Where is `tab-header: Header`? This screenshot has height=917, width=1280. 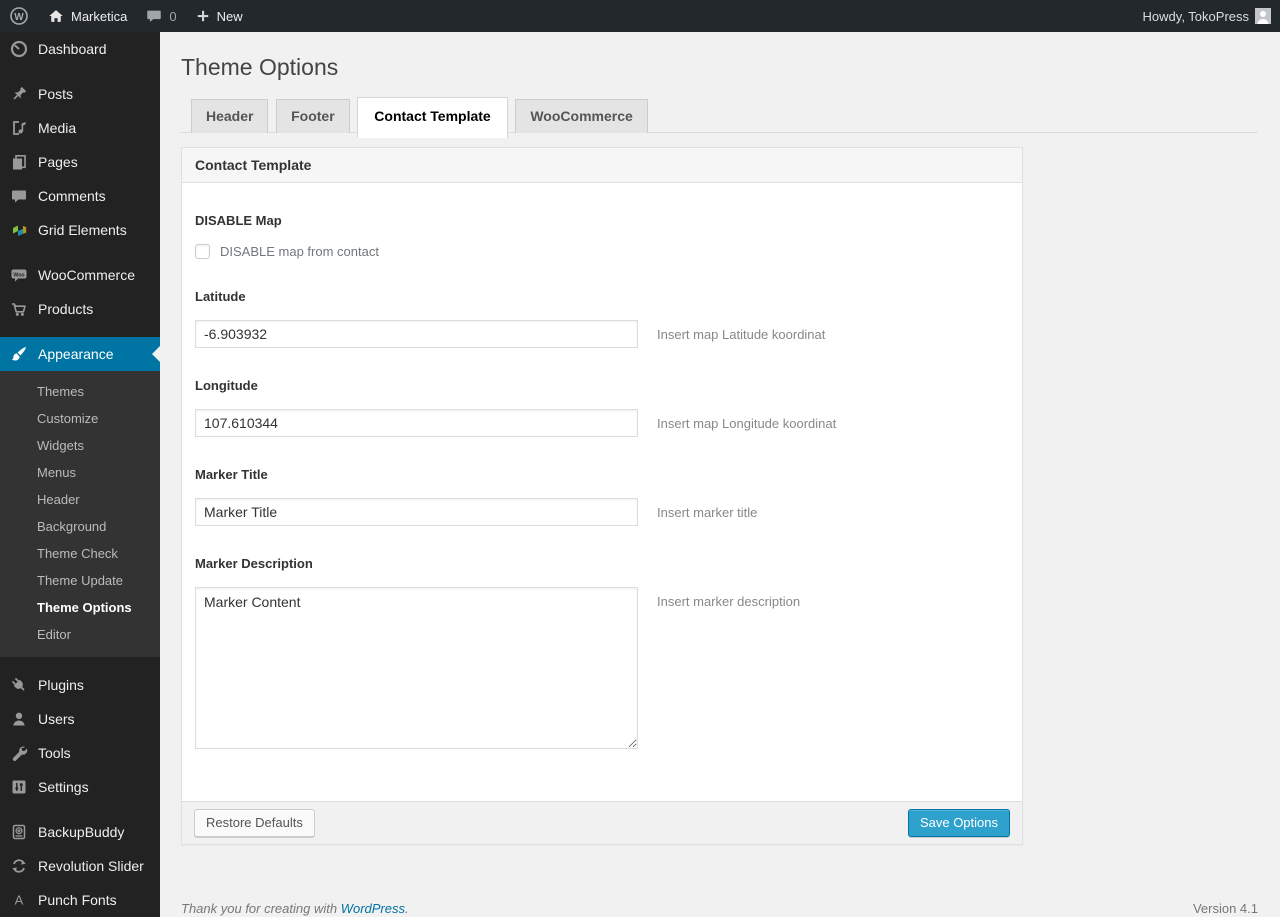 tab-header: Header is located at coordinates (230, 116).